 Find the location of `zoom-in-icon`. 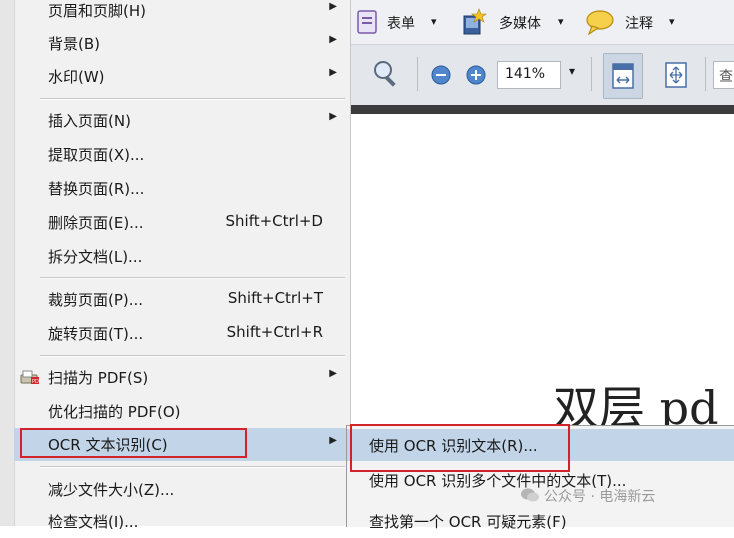

zoom-in-icon is located at coordinates (476, 77).